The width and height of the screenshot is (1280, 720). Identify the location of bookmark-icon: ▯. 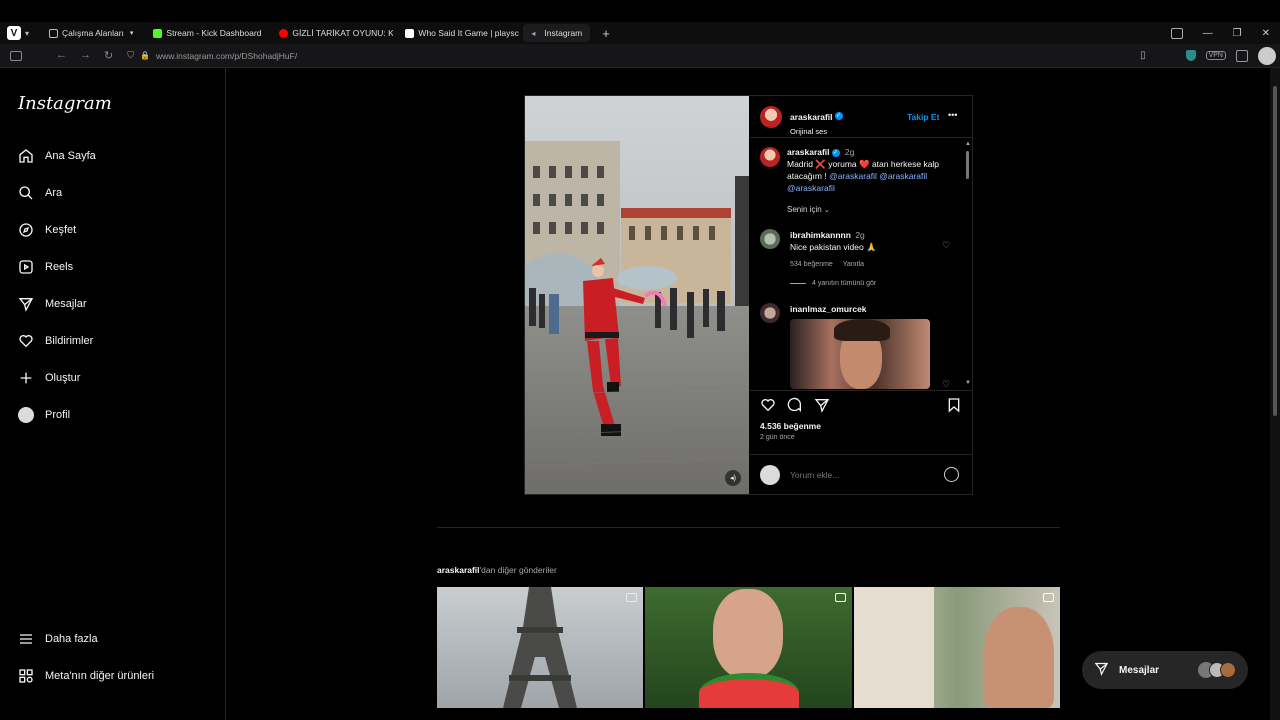
(1143, 55).